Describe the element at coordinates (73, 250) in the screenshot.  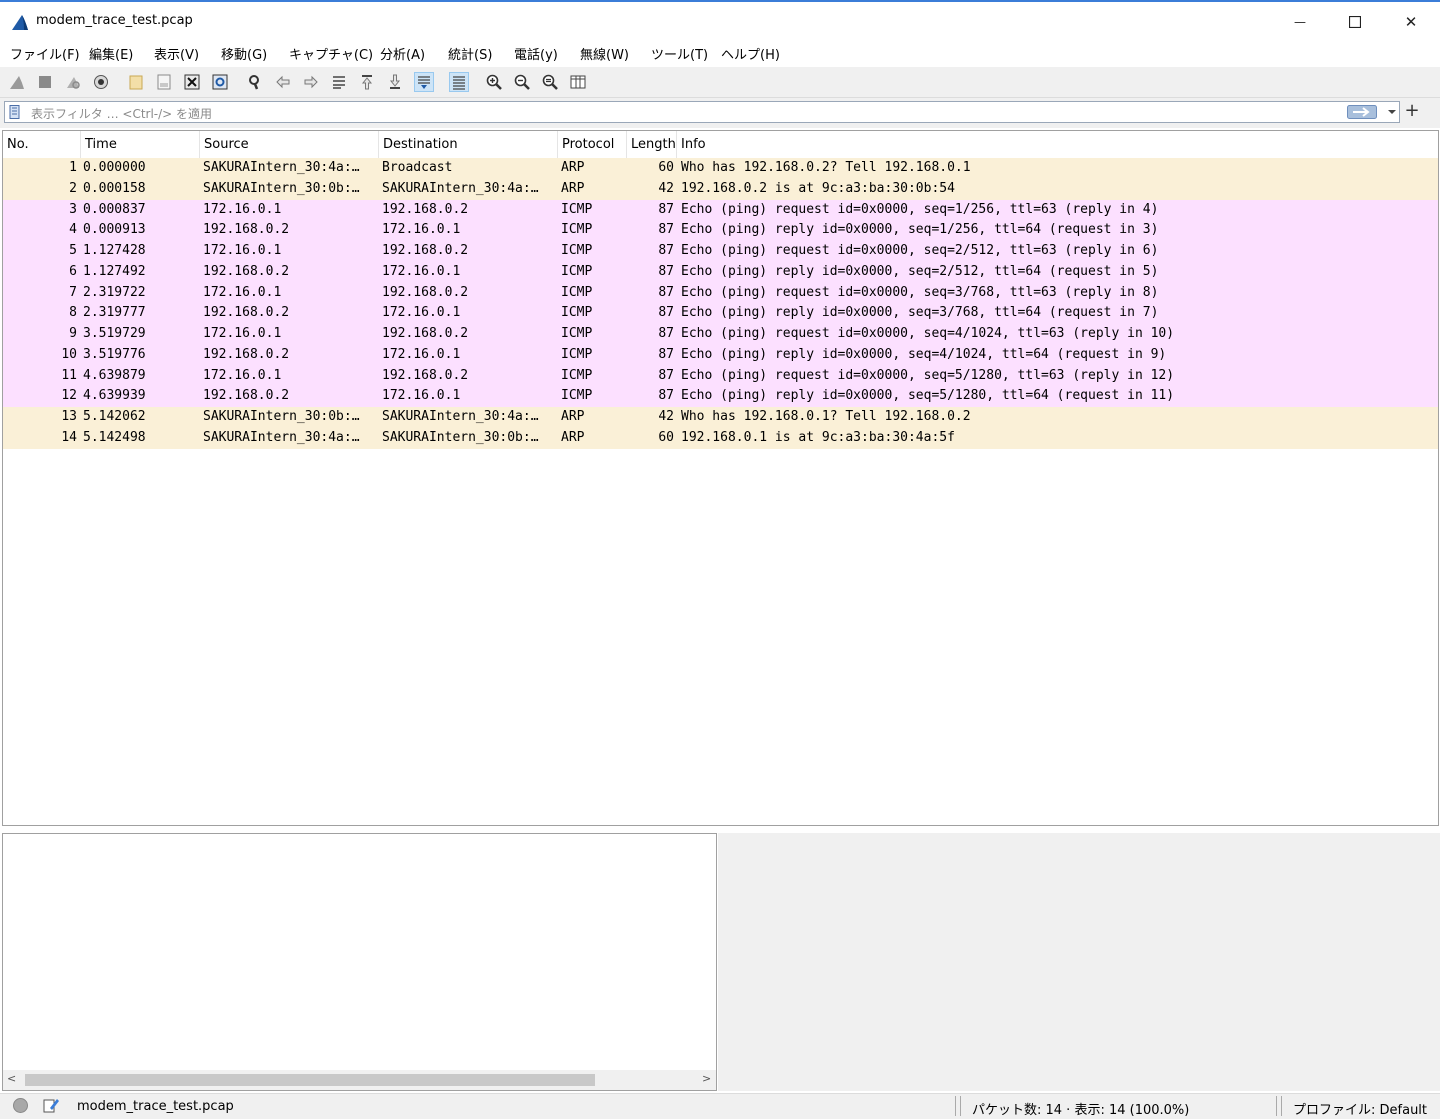
I see `row-no: 5` at that location.